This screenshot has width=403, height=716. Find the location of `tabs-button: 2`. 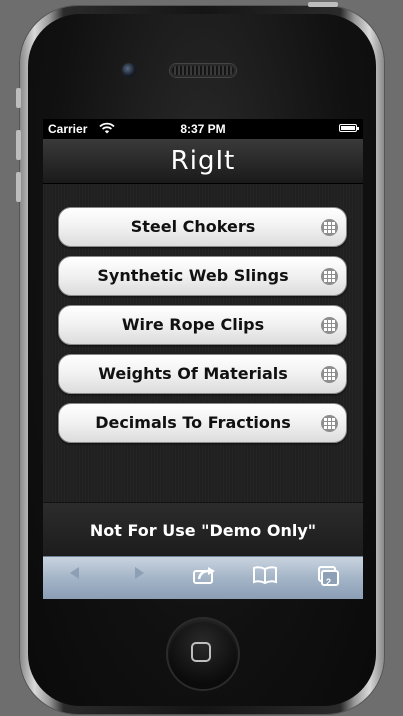

tabs-button: 2 is located at coordinates (328, 578).